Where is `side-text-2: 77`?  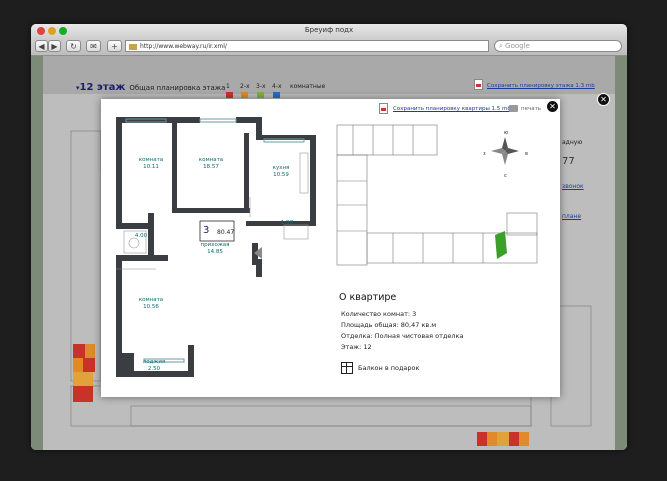
side-text-2: 77 is located at coordinates (568, 161).